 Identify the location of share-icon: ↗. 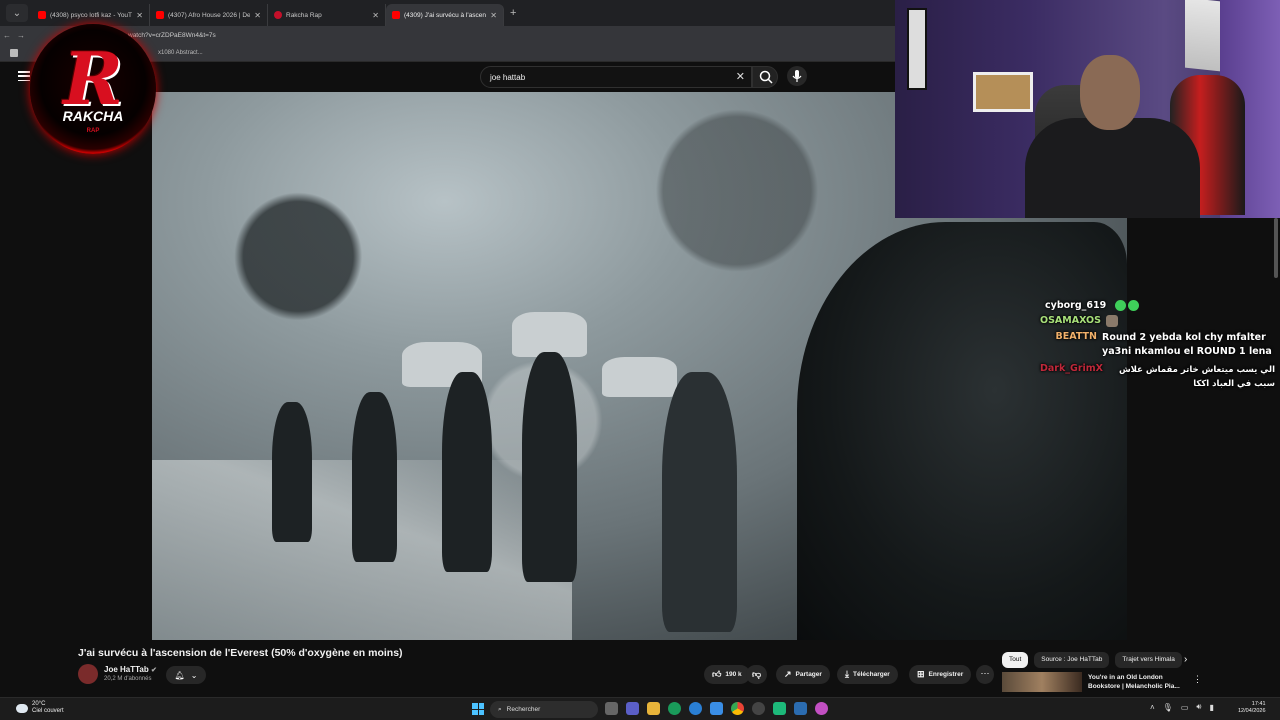
(788, 674).